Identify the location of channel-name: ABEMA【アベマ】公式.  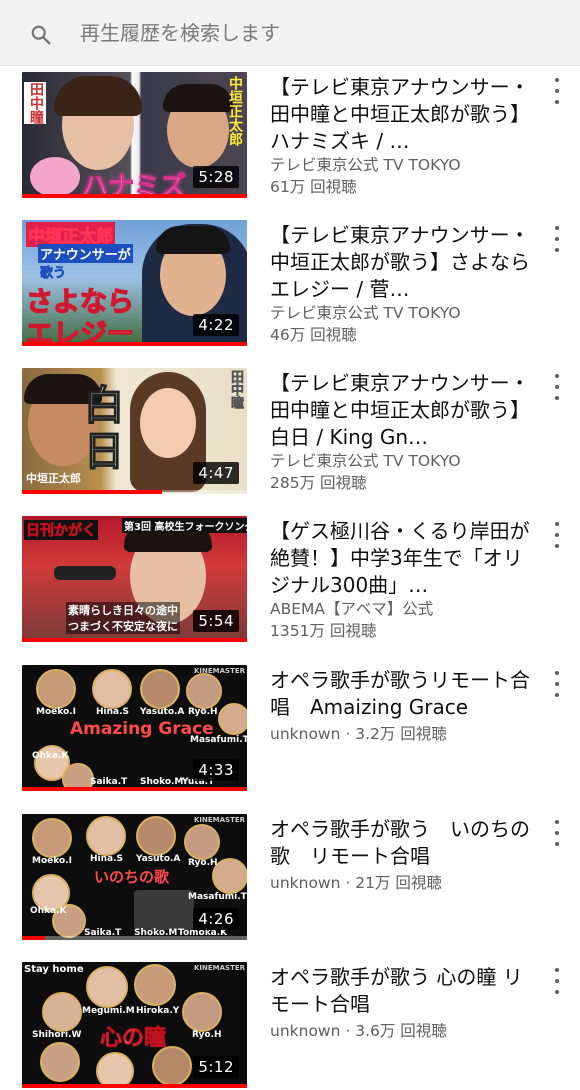
(351, 609).